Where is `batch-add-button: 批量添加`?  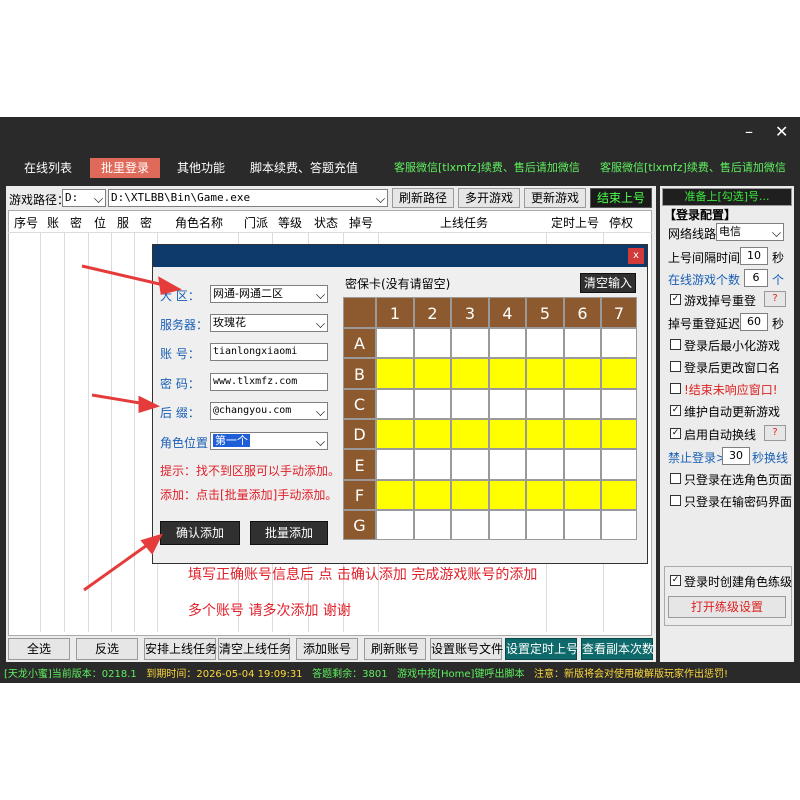
batch-add-button: 批量添加 is located at coordinates (289, 533).